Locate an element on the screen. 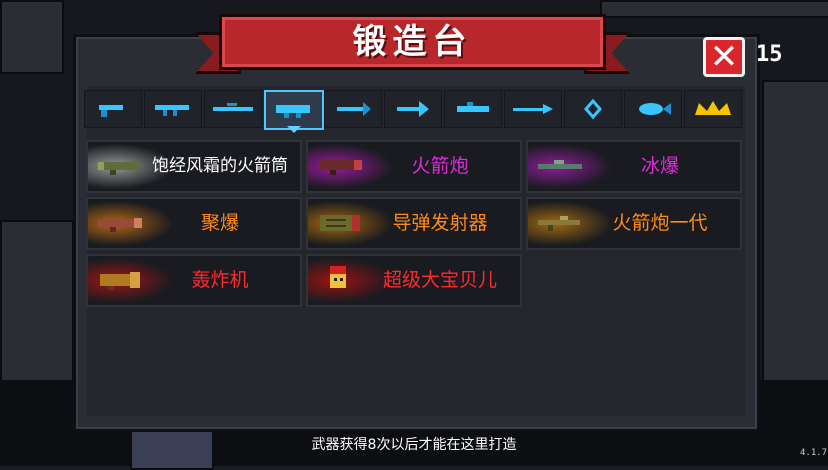 Image resolution: width=828 pixels, height=470 pixels. pistol-icon is located at coordinates (111, 111).